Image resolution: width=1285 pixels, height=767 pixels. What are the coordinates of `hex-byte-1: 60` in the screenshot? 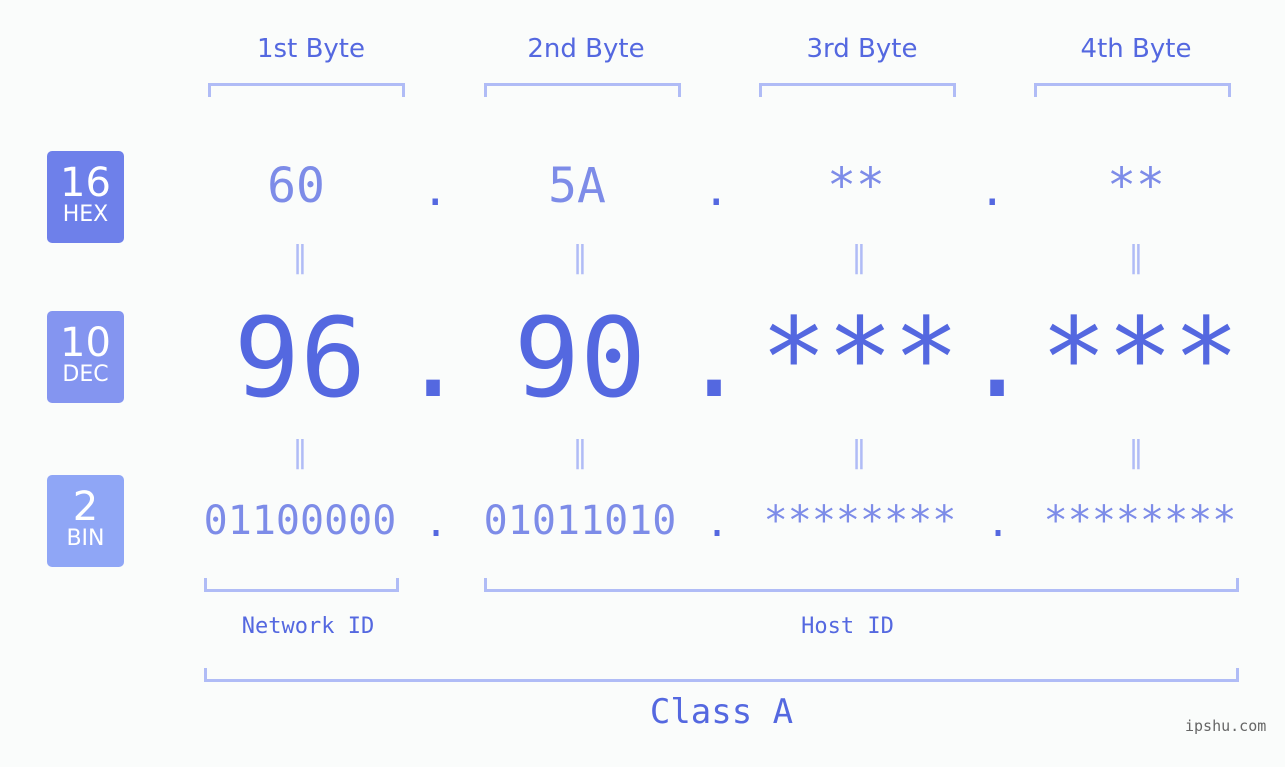 It's located at (296, 186).